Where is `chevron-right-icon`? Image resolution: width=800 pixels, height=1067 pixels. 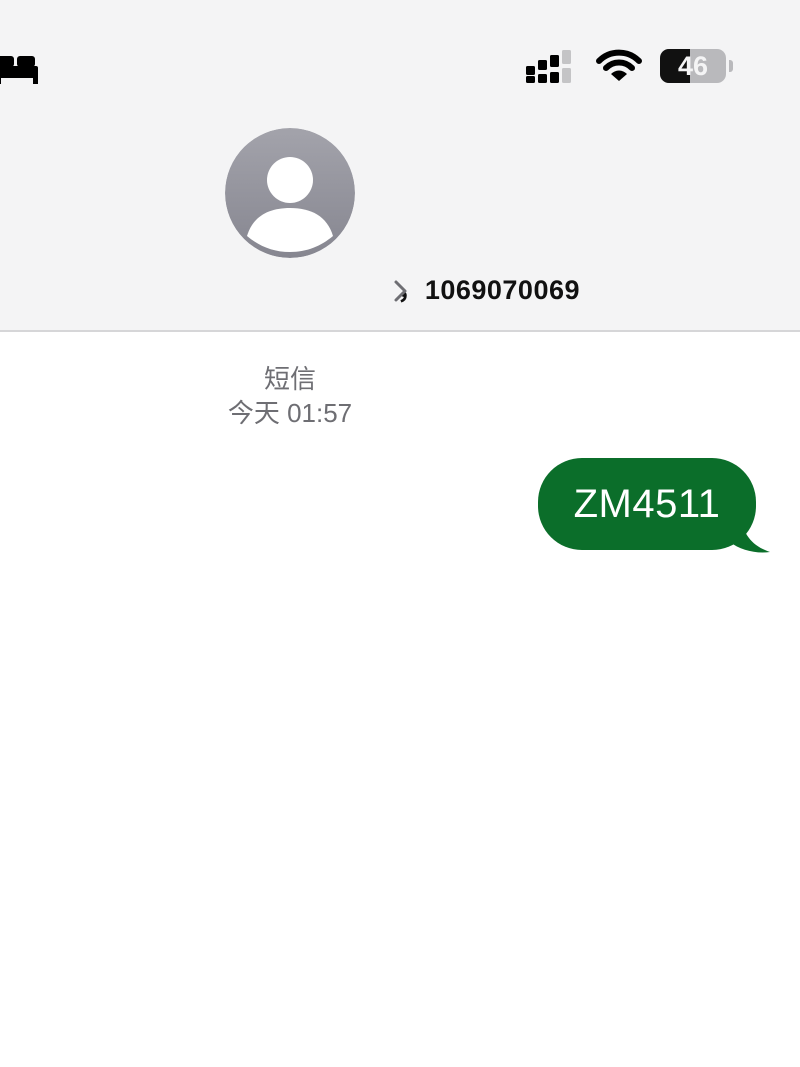
chevron-right-icon is located at coordinates (401, 291).